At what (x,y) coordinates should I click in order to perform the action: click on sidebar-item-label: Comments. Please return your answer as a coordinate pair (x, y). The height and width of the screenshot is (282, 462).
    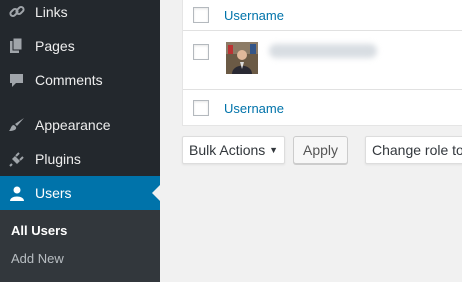
    Looking at the image, I should click on (69, 80).